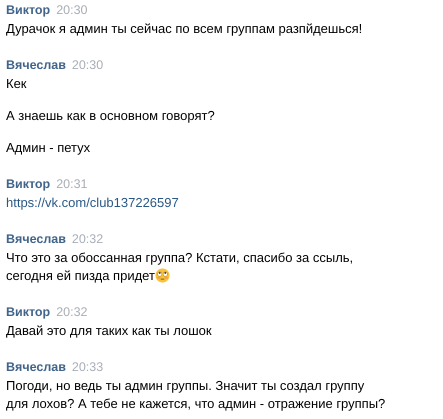 This screenshot has height=419, width=443. What do you see at coordinates (185, 29) in the screenshot?
I see `message-text: Дурачок я админ ты сейчас по всем группам разпйдешься!` at bounding box center [185, 29].